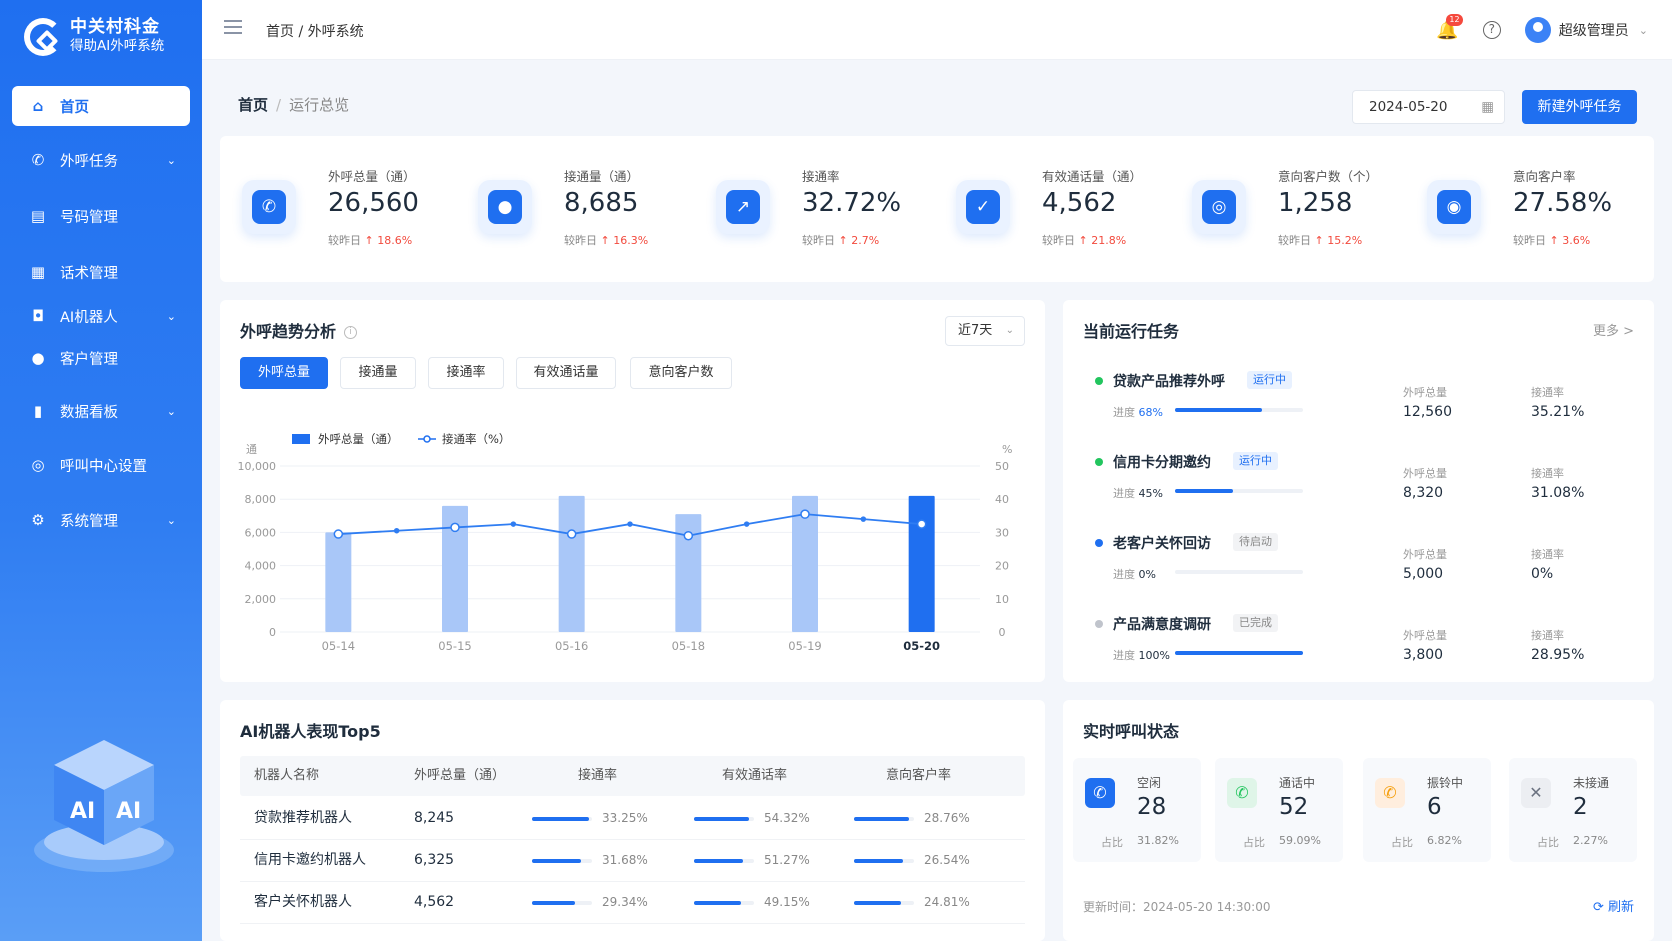 The image size is (1672, 941). Describe the element at coordinates (985, 331) in the screenshot. I see `range-select: 近7天 ⌄` at that location.